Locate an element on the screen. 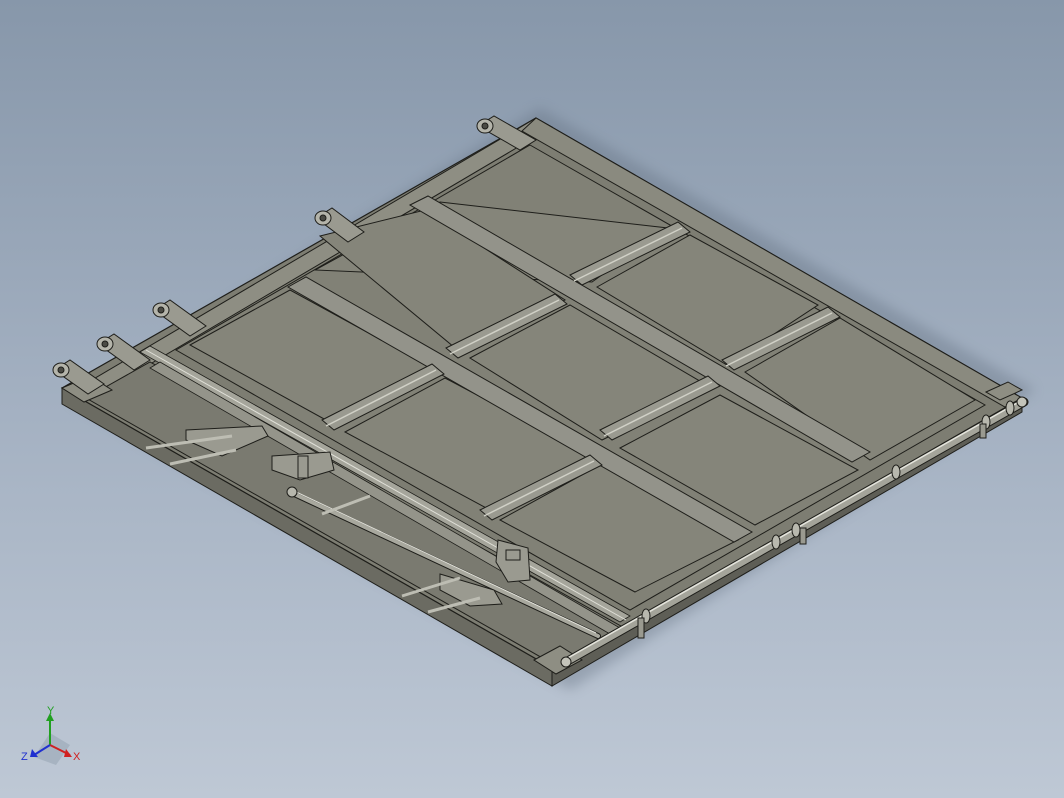 The image size is (1064, 798). triad-base is located at coordinates (52, 749).